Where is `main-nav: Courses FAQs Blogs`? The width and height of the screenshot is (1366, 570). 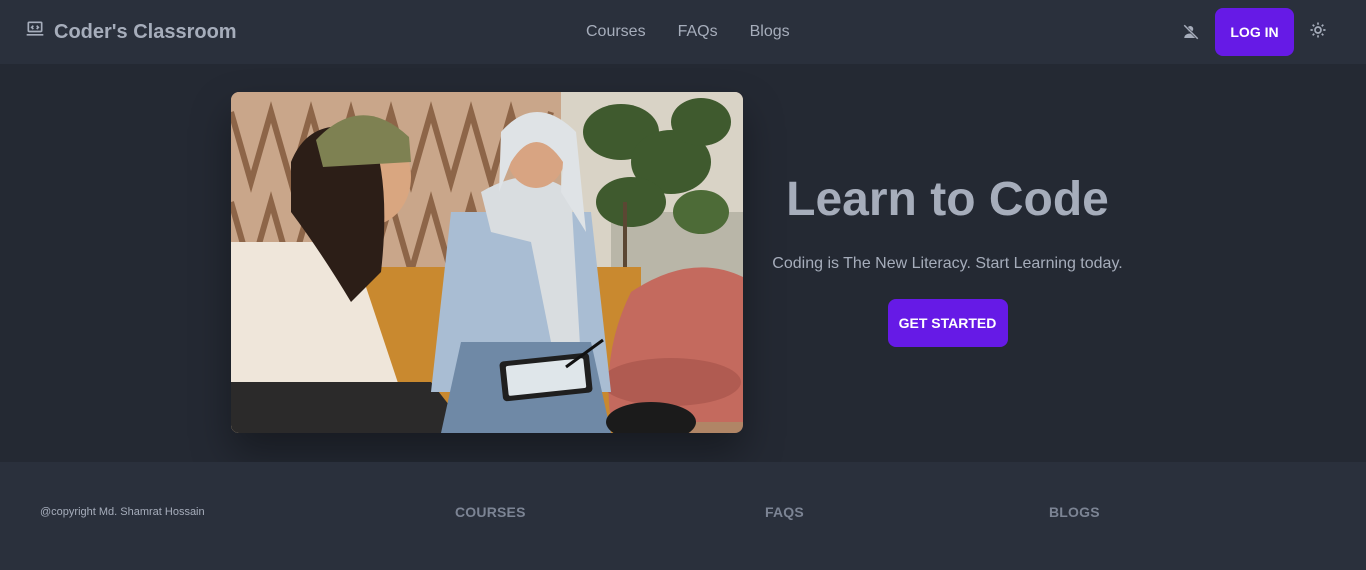
main-nav: Courses FAQs Blogs is located at coordinates (688, 32).